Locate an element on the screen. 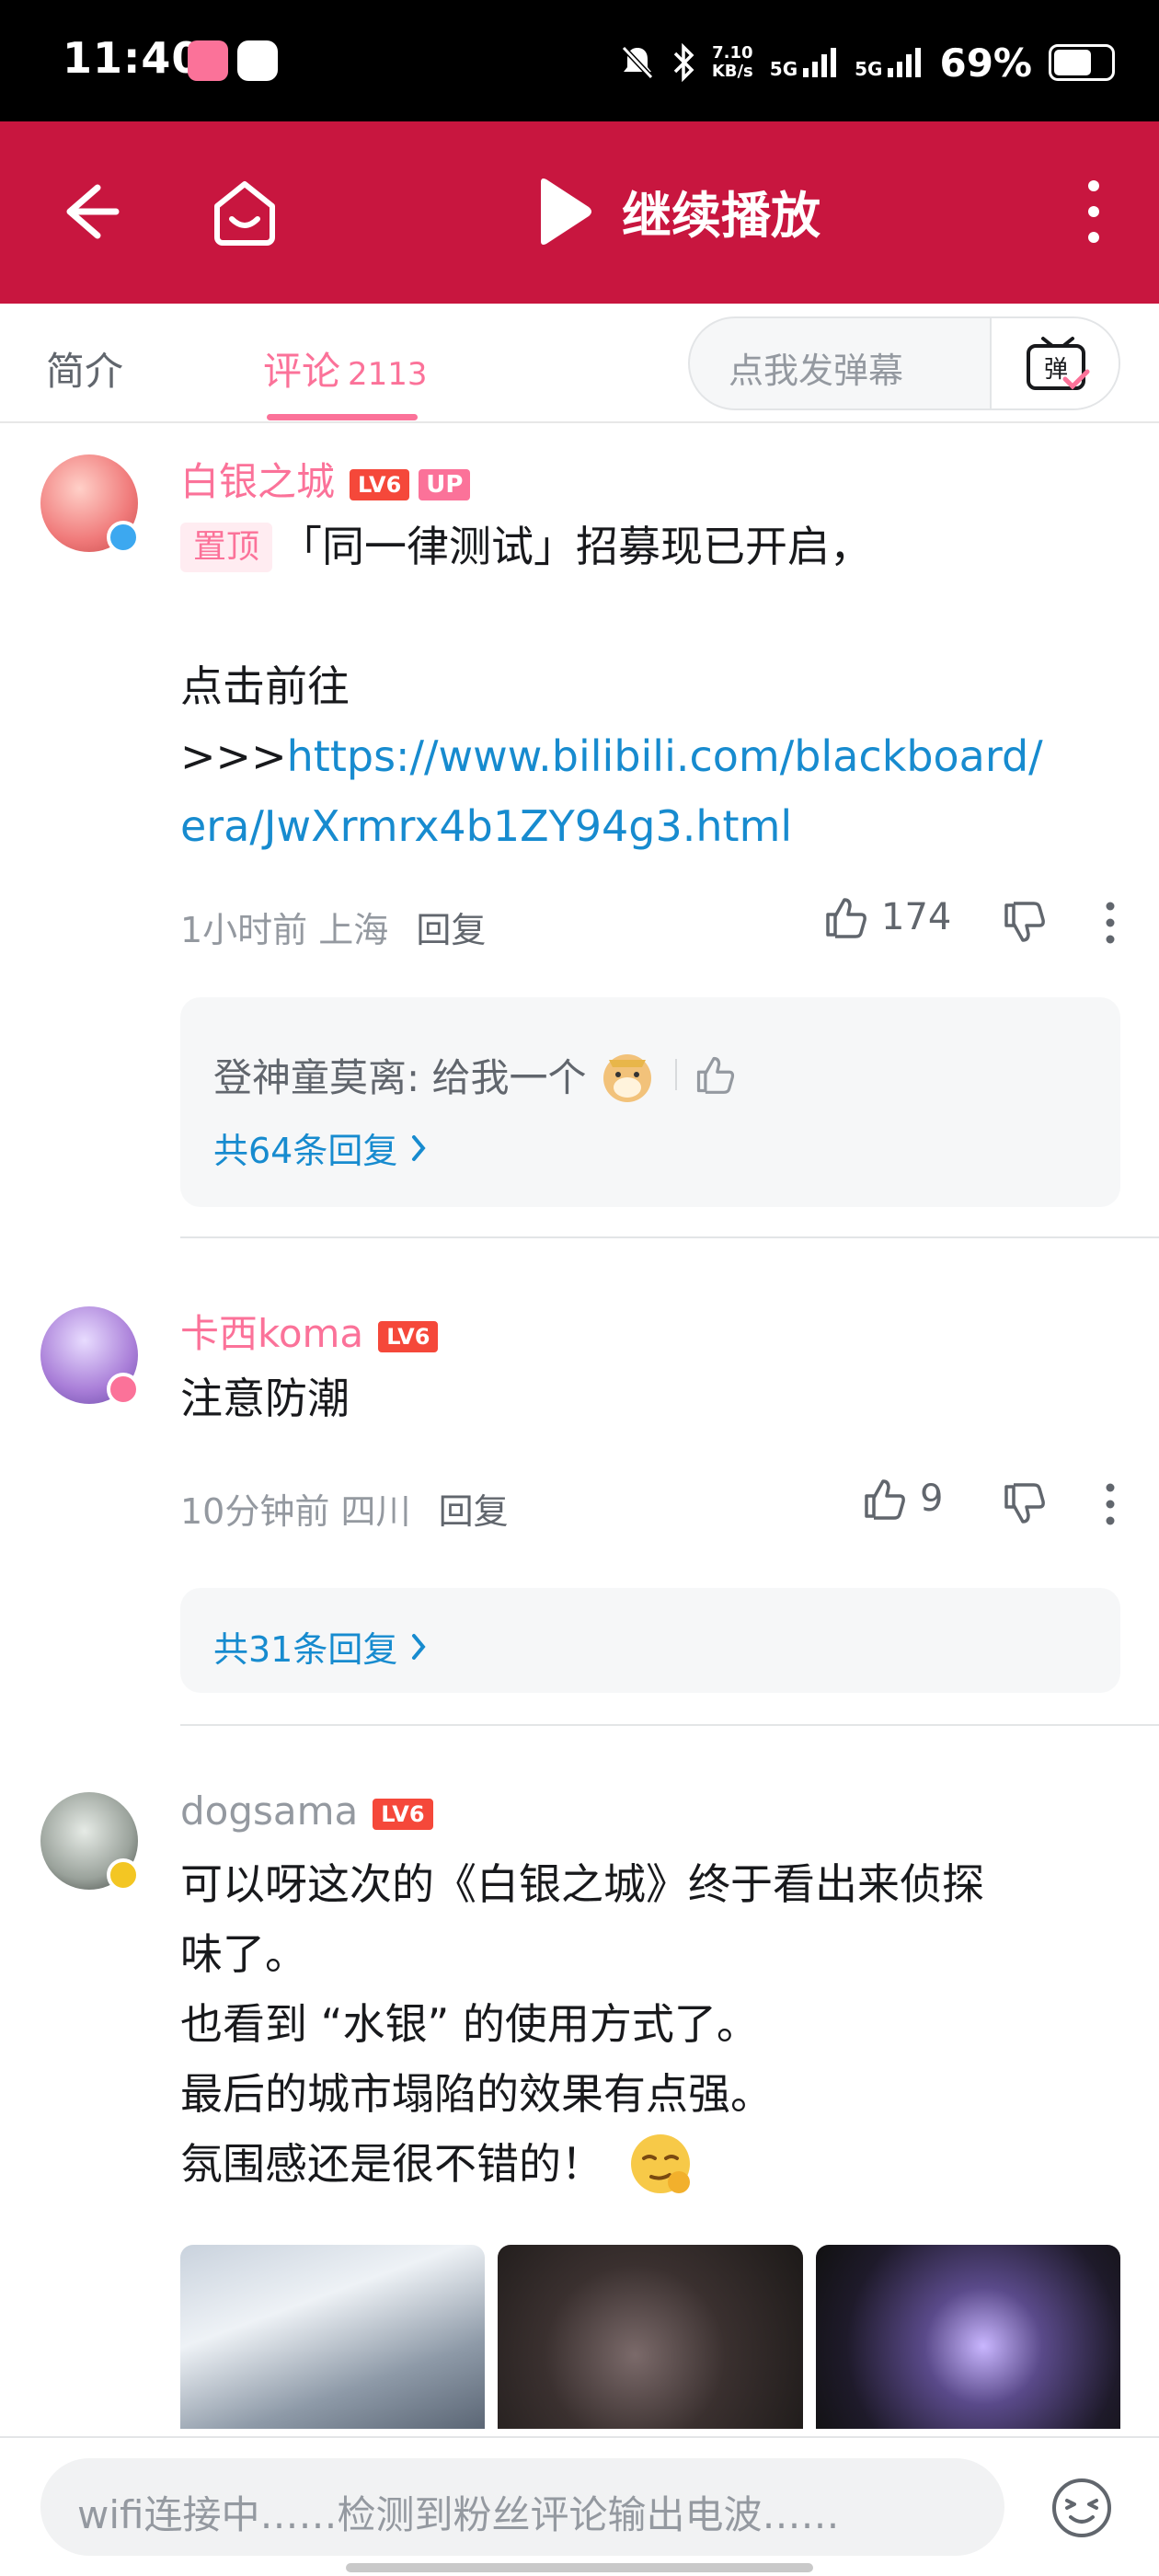  comment-line: 最后的城市塌陷的效果有点强。 is located at coordinates (476, 2094).